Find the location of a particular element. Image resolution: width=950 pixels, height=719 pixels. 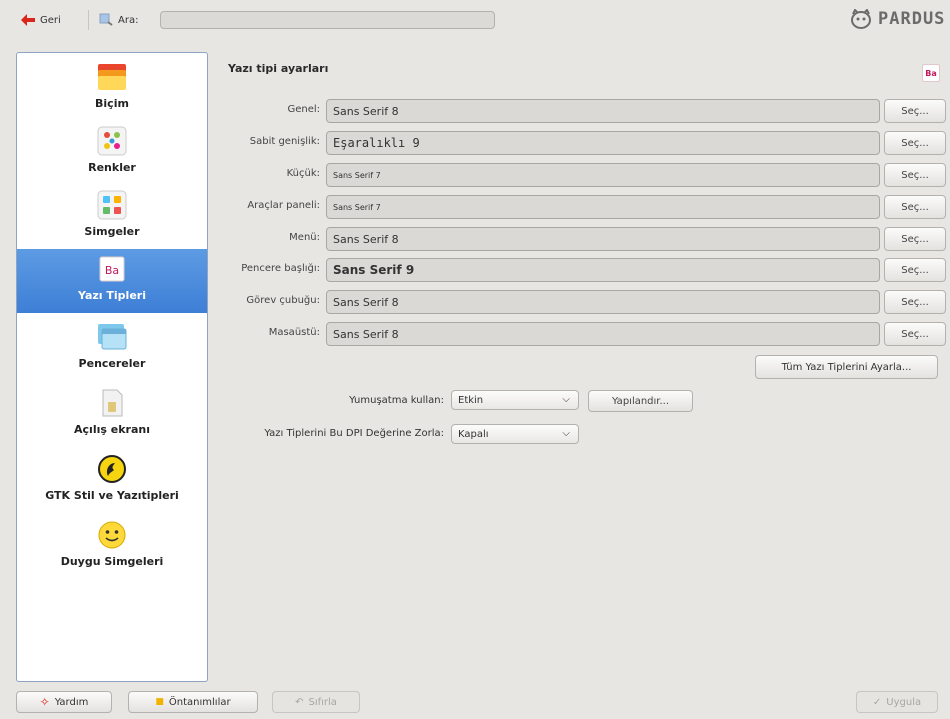

pardus-logo: PARDUS is located at coordinates (897, 19).